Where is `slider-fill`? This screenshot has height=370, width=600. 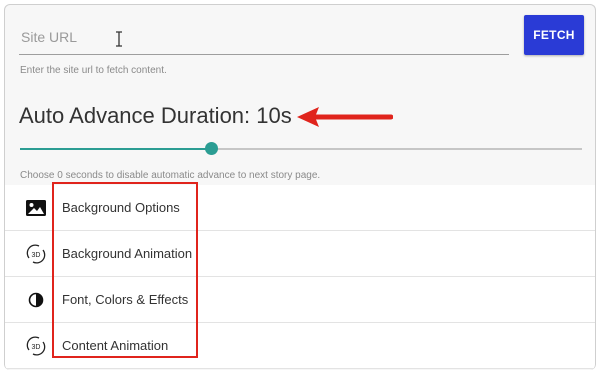
slider-fill is located at coordinates (116, 149).